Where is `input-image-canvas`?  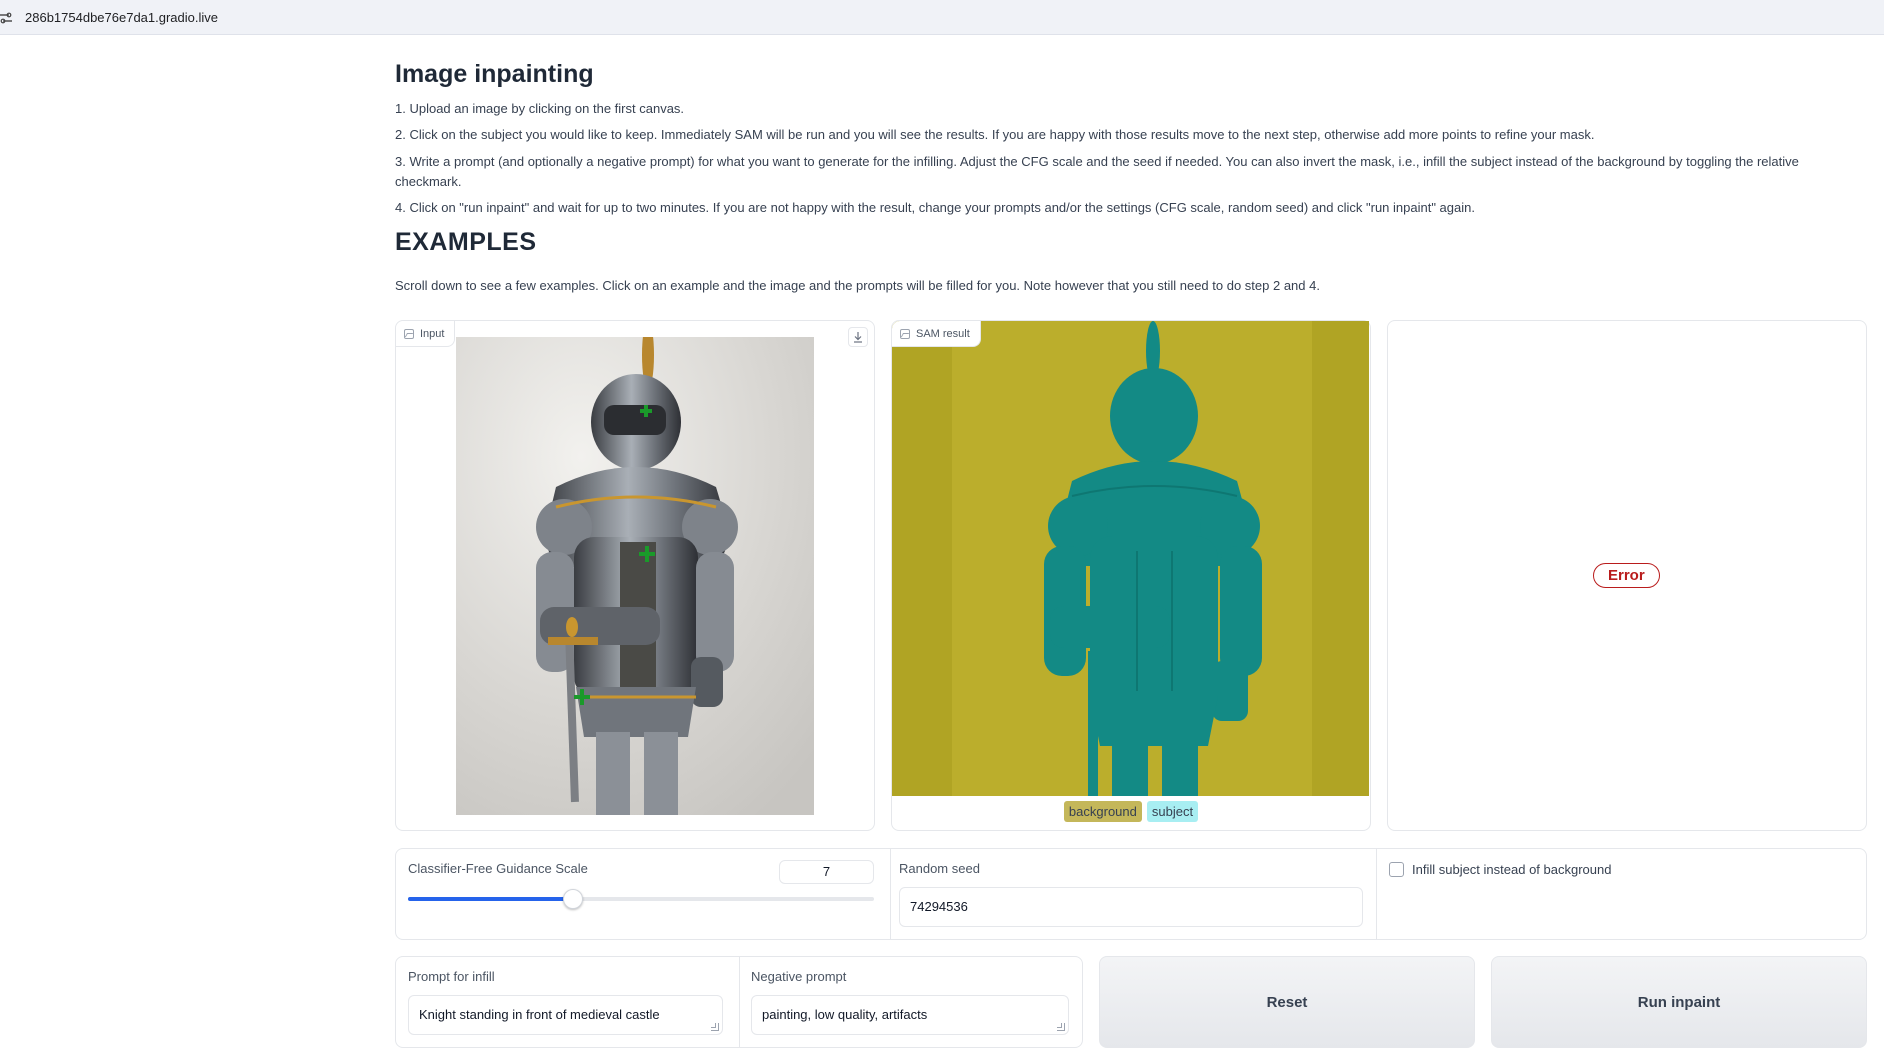
input-image-canvas is located at coordinates (635, 576).